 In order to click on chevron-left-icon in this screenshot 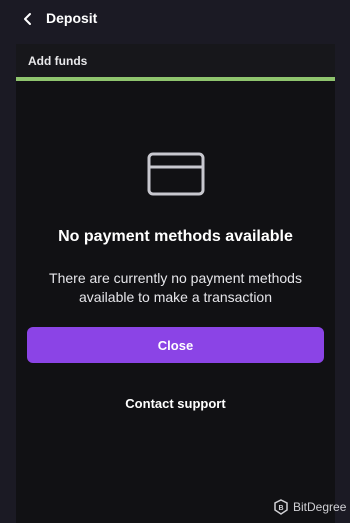, I will do `click(27, 19)`.